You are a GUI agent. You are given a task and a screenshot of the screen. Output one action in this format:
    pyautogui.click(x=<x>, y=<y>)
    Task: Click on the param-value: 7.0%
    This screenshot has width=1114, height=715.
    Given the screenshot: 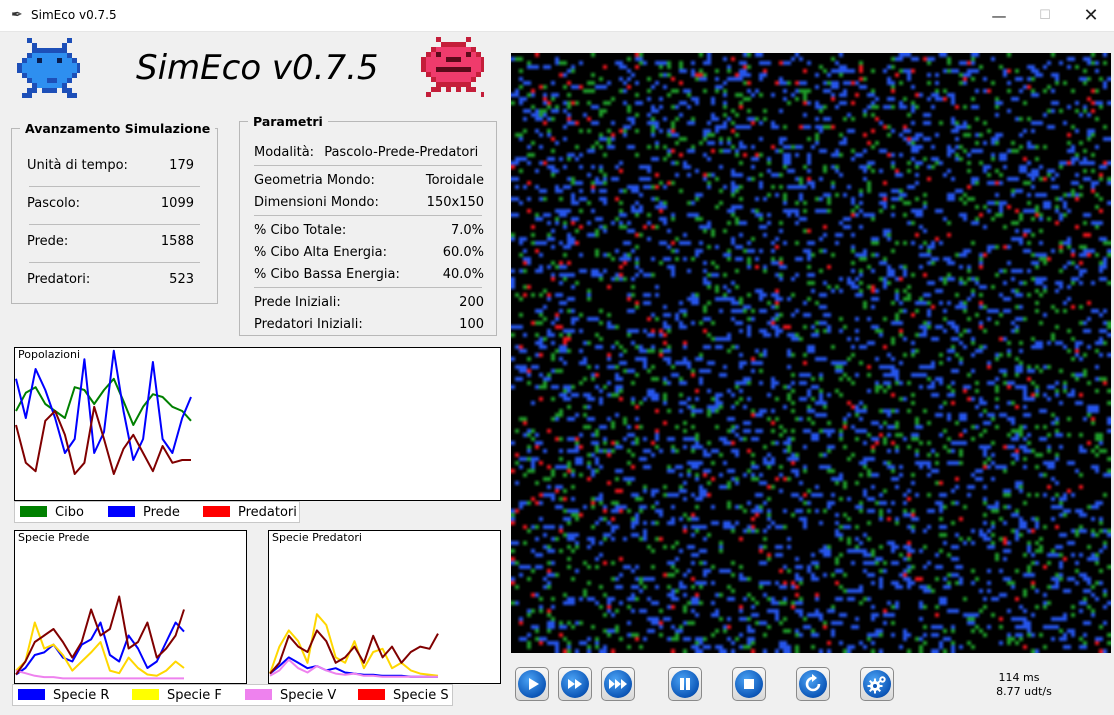 What is the action you would take?
    pyautogui.click(x=467, y=230)
    